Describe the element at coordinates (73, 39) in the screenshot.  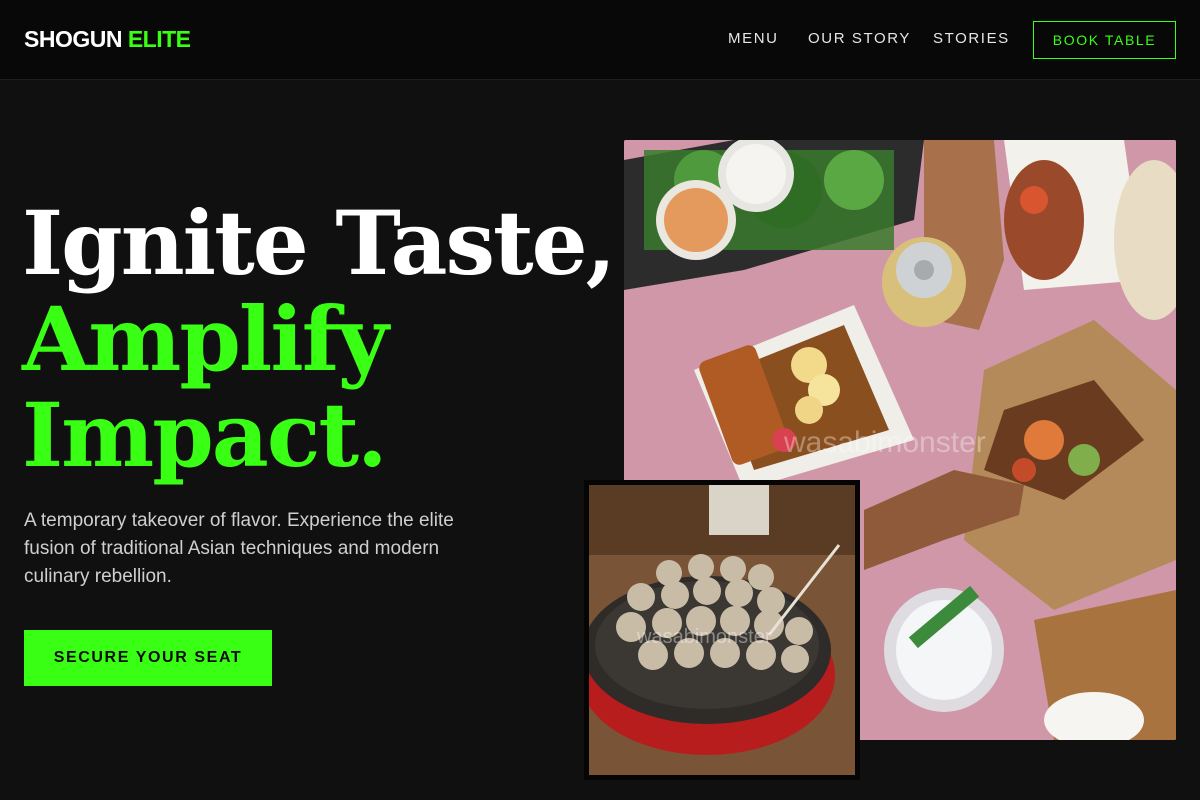
I see `brand-name-part1: SHOGUN` at that location.